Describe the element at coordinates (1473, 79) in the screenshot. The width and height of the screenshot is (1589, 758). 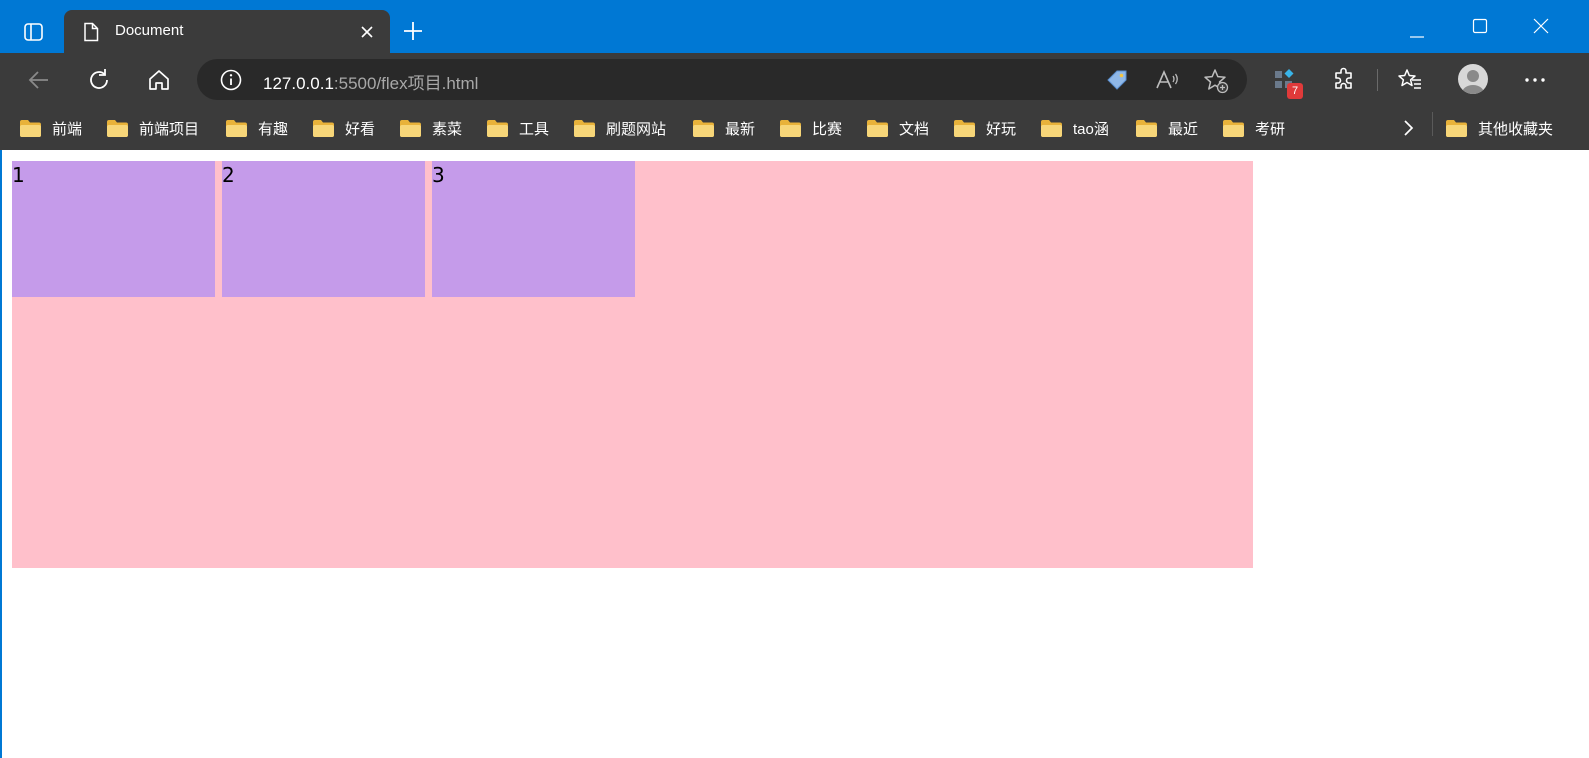
I see `profile-avatar-icon` at that location.